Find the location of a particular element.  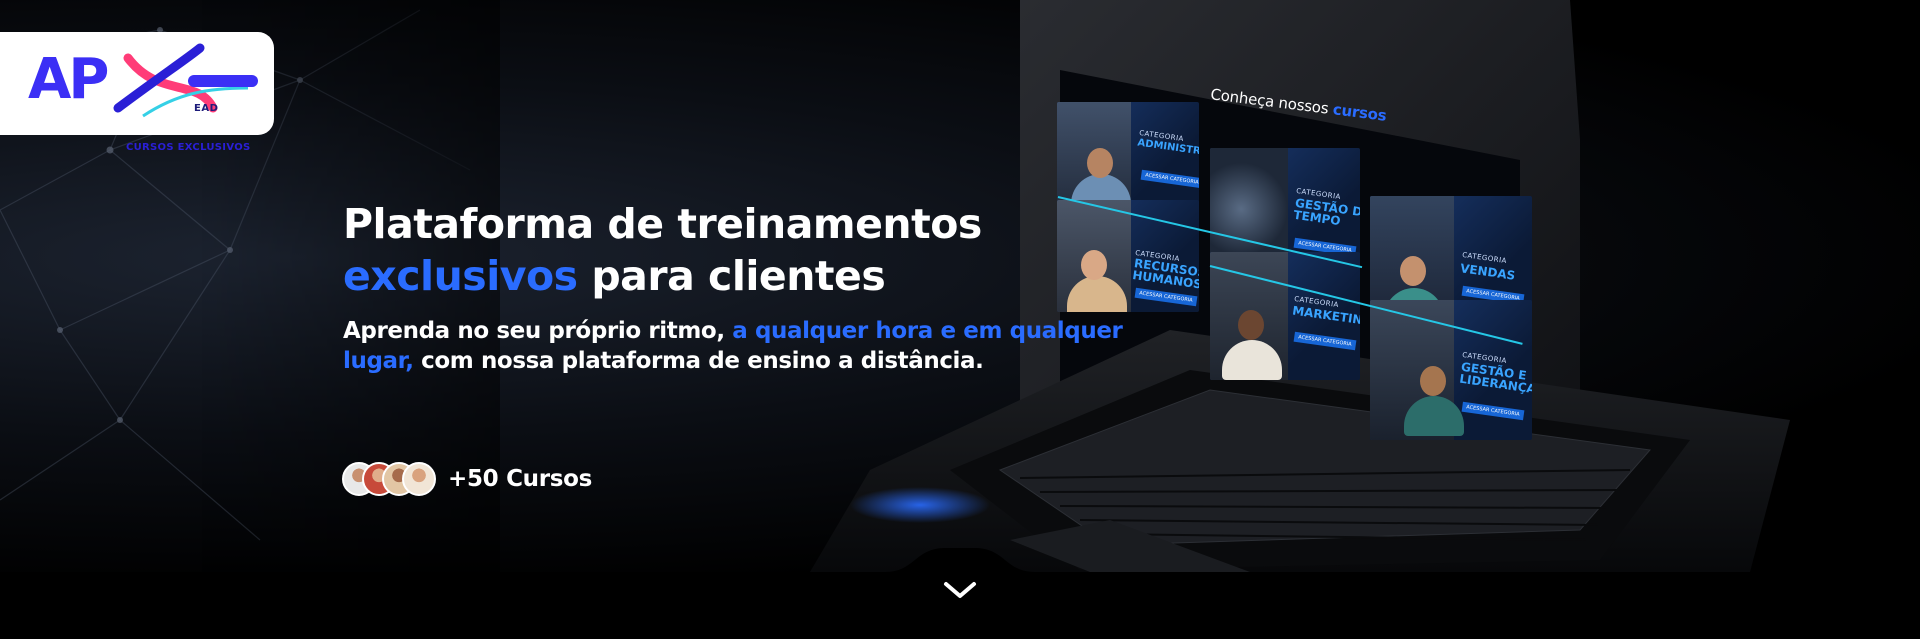

title-rest: para clientes is located at coordinates (731, 276).